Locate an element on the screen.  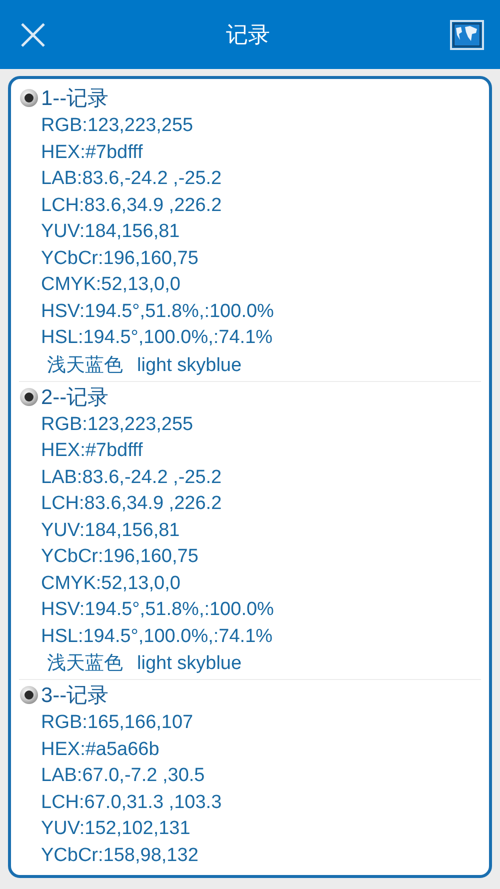
world-map-icon is located at coordinates (467, 35).